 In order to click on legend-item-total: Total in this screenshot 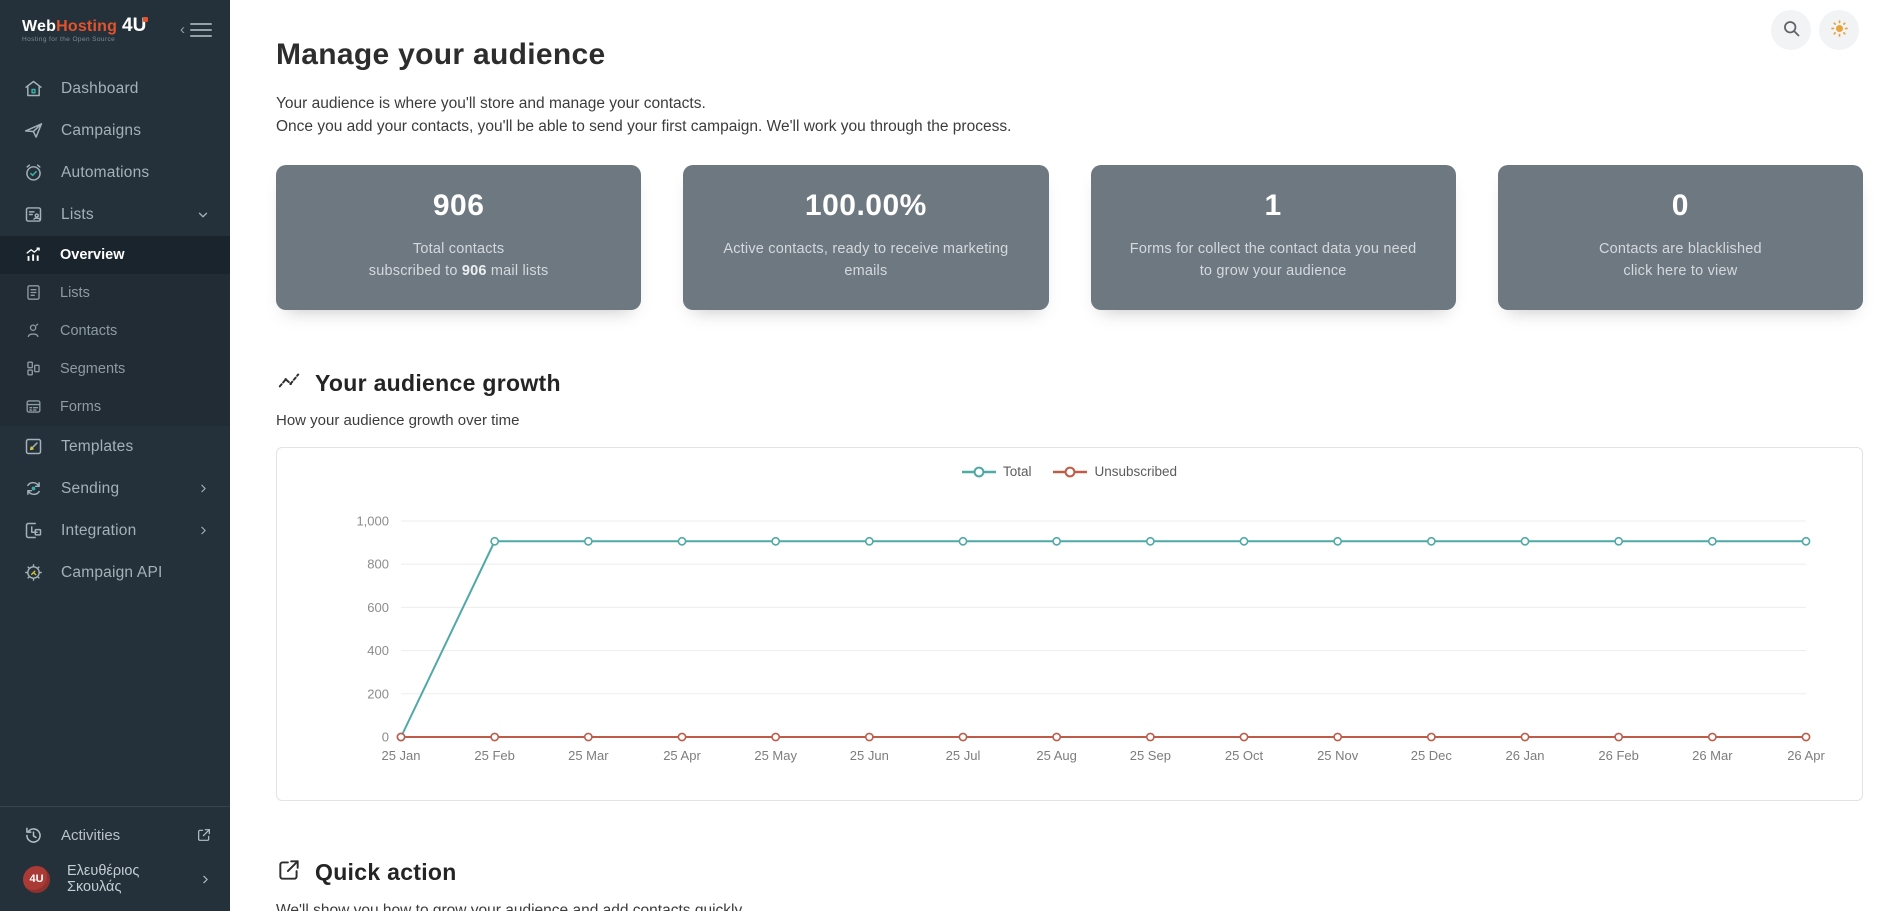, I will do `click(996, 472)`.